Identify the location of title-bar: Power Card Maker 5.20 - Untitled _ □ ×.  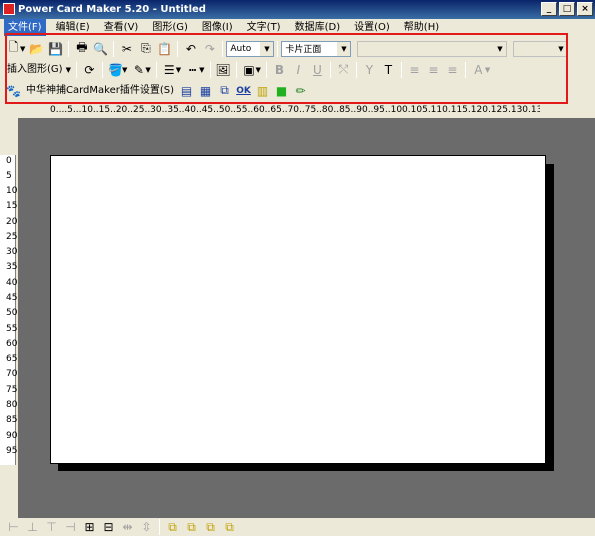
(297, 9).